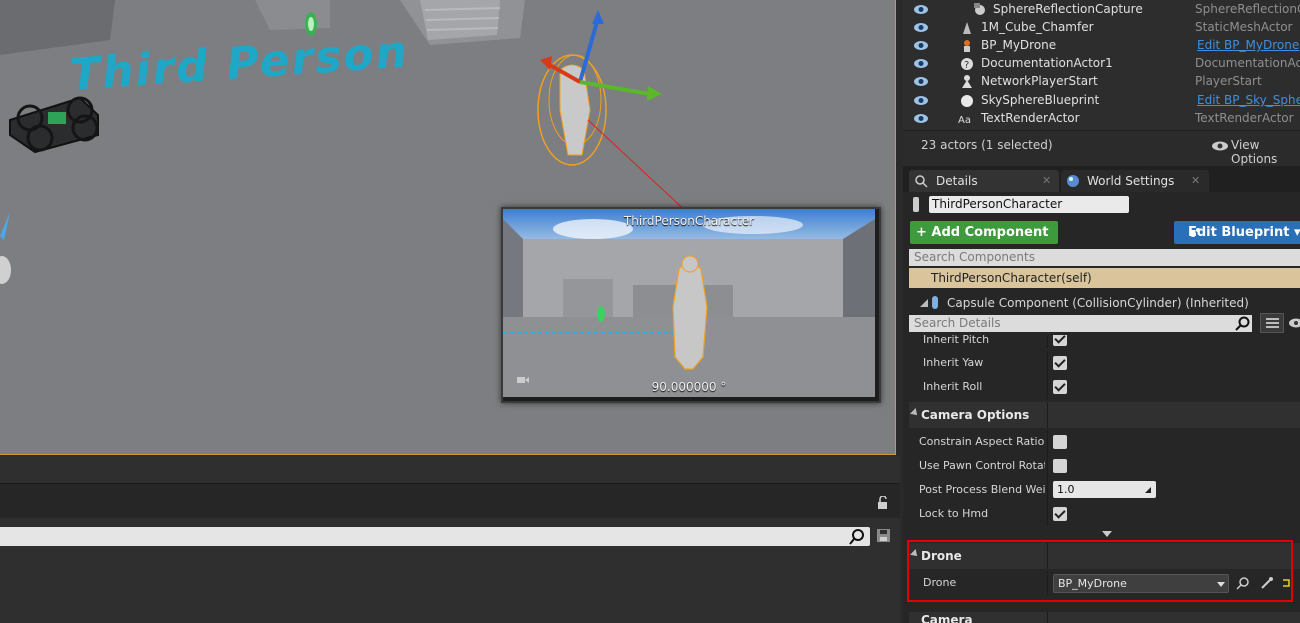 The image size is (1300, 623). What do you see at coordinates (967, 46) in the screenshot?
I see `blueprint-actor-icon` at bounding box center [967, 46].